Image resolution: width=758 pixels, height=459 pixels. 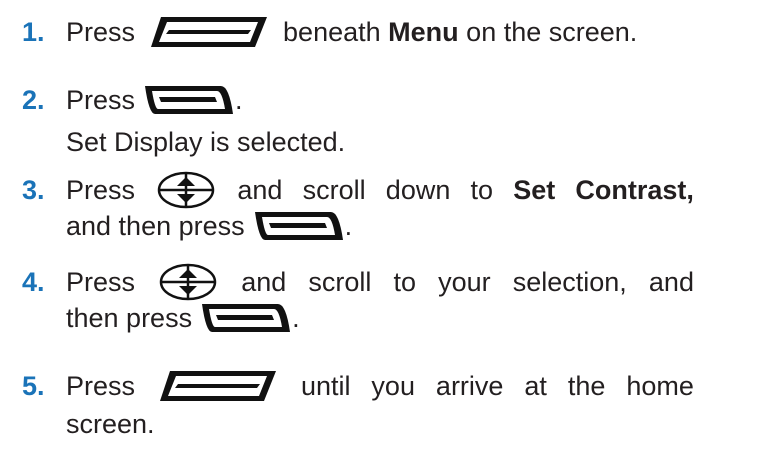 What do you see at coordinates (33, 32) in the screenshot?
I see `step-number: 1.` at bounding box center [33, 32].